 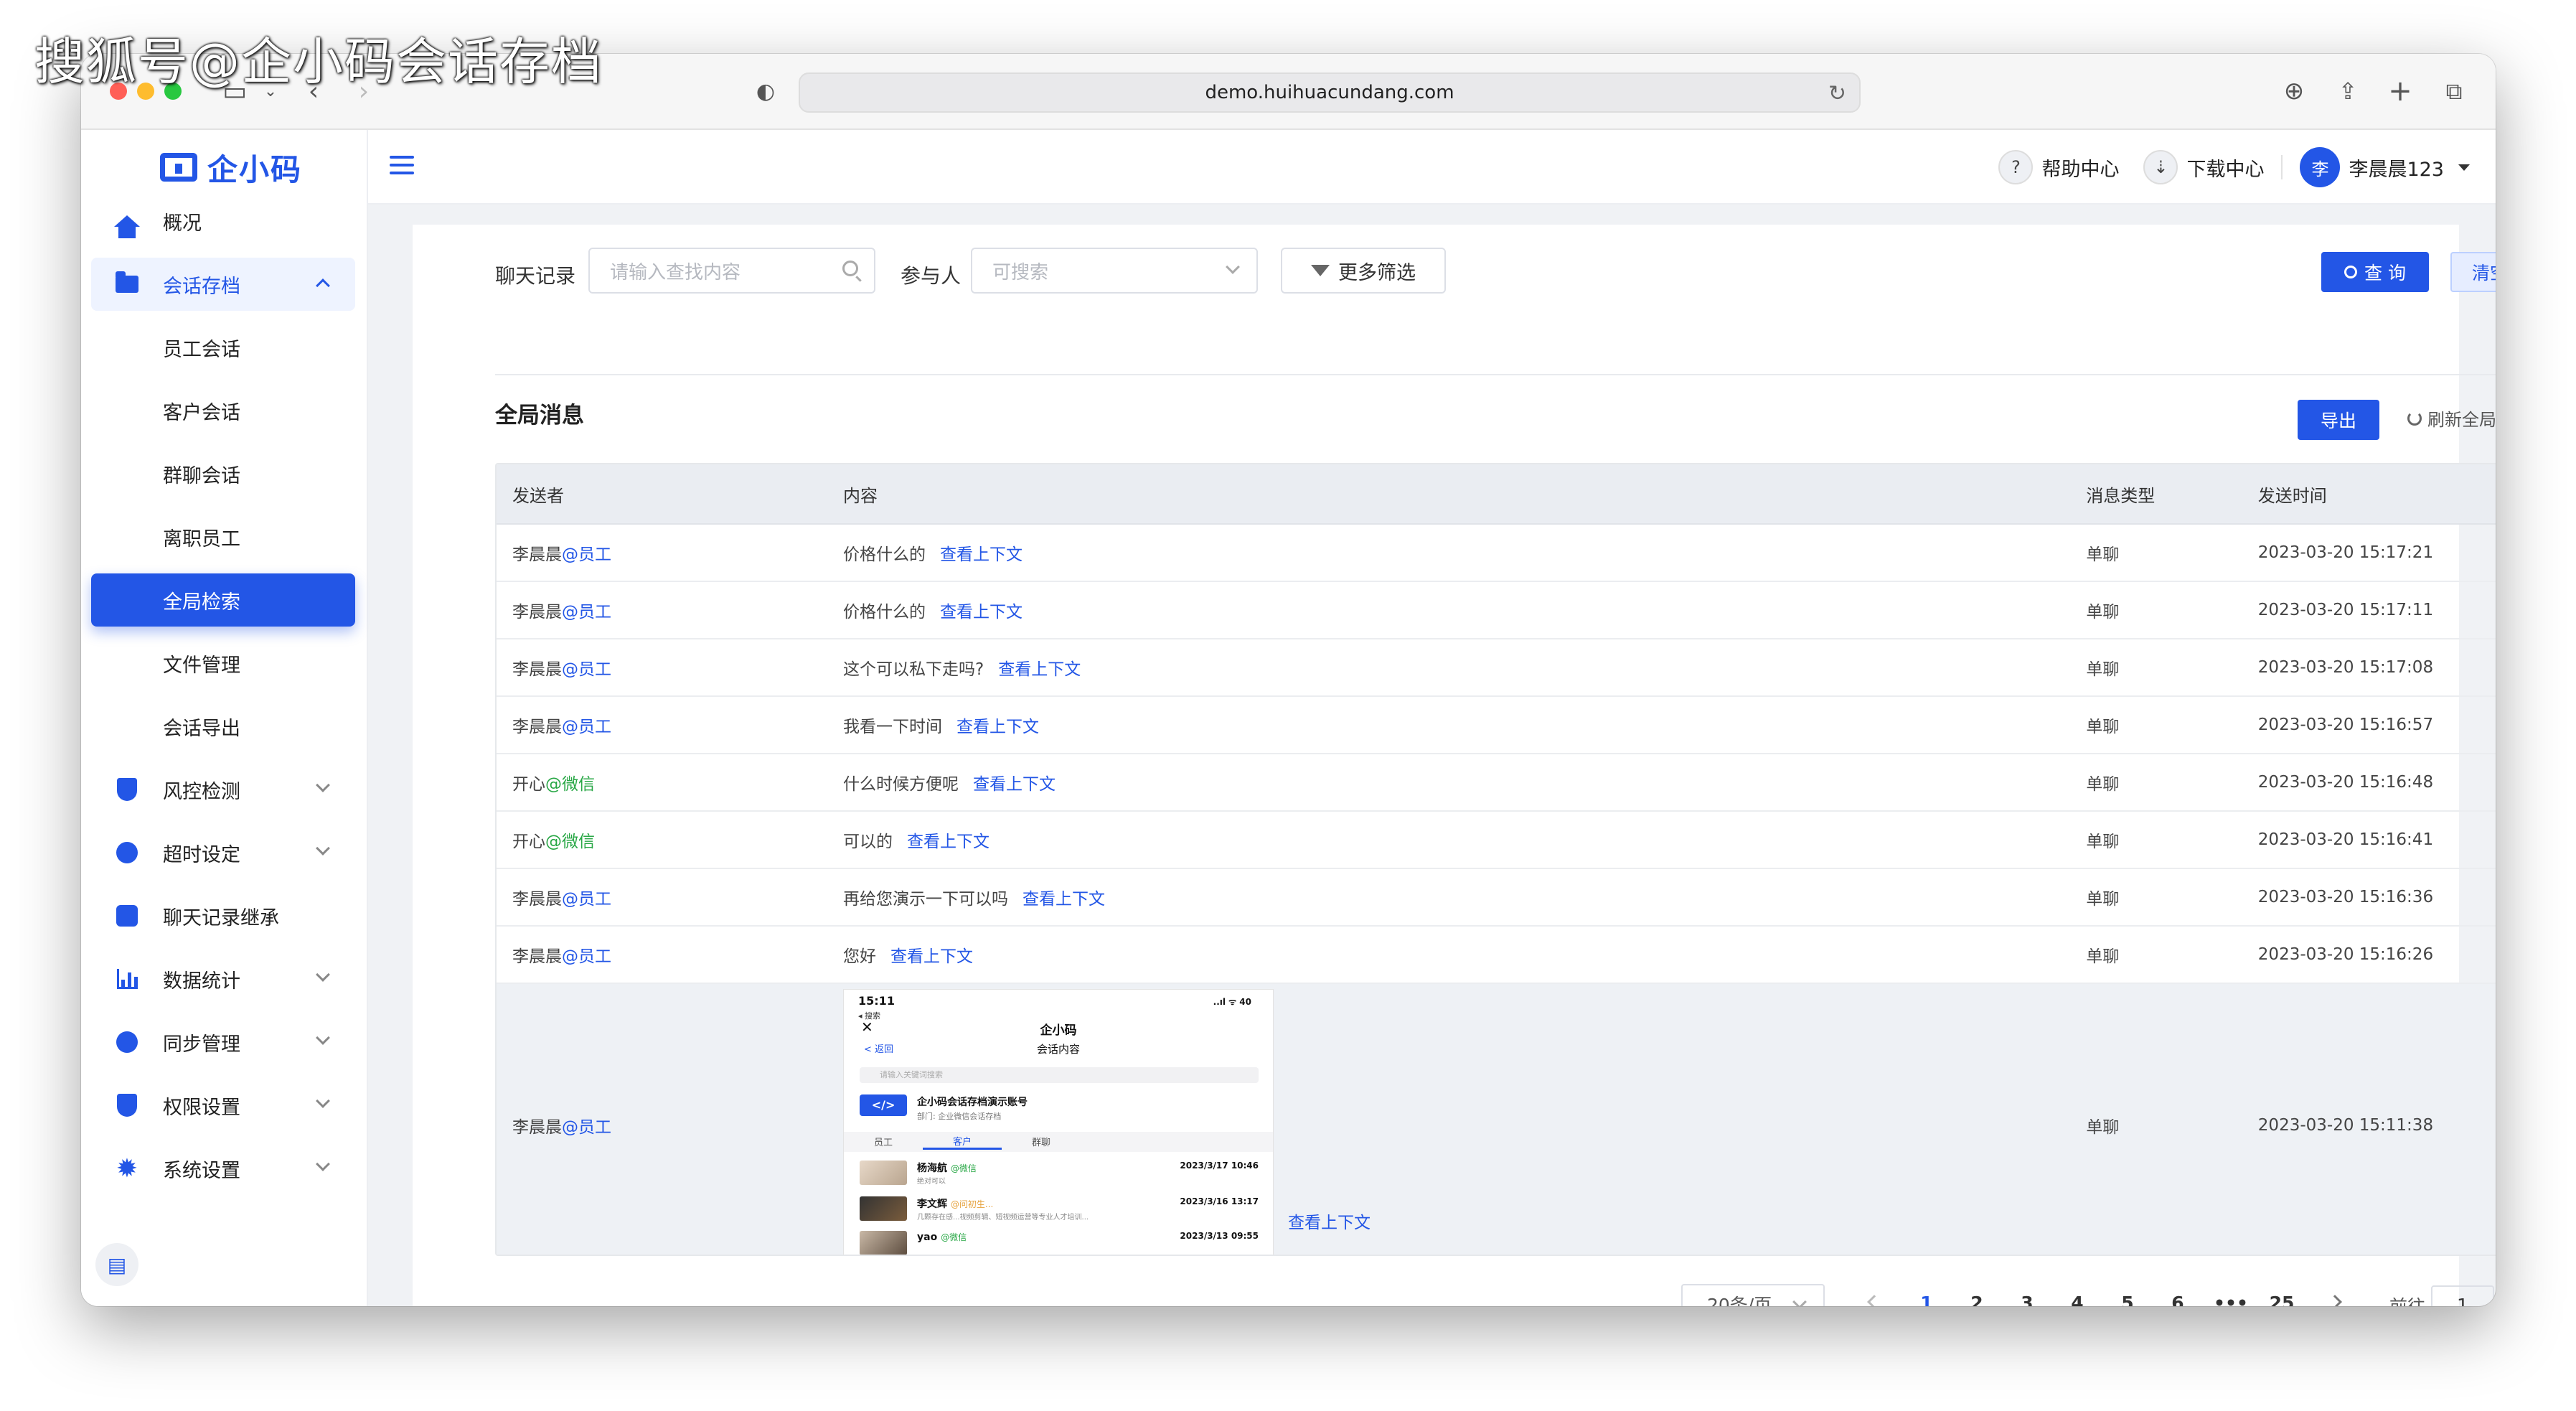 I want to click on sidebar-item-sync: 同步管理, so click(x=223, y=1042).